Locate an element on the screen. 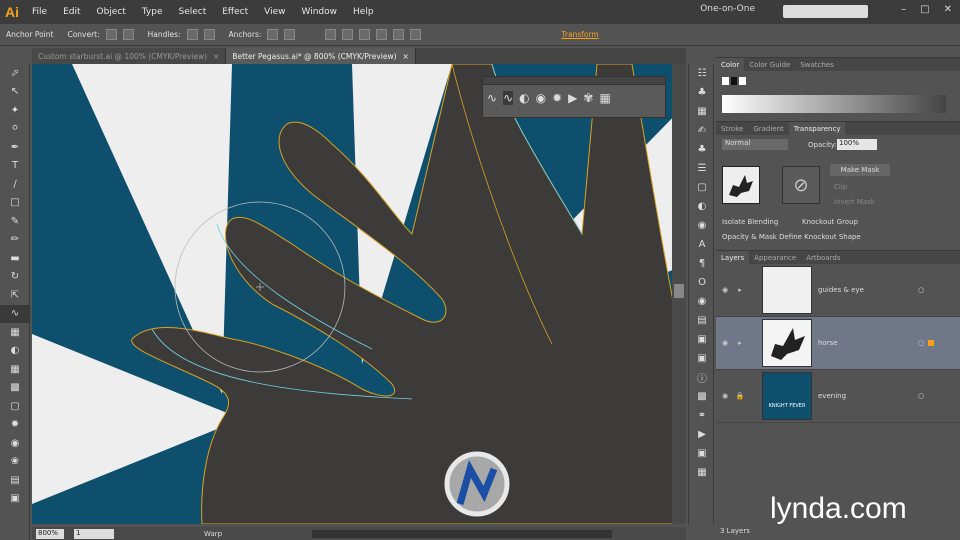 The width and height of the screenshot is (960, 540). brushes-icon: ✍ is located at coordinates (702, 130).